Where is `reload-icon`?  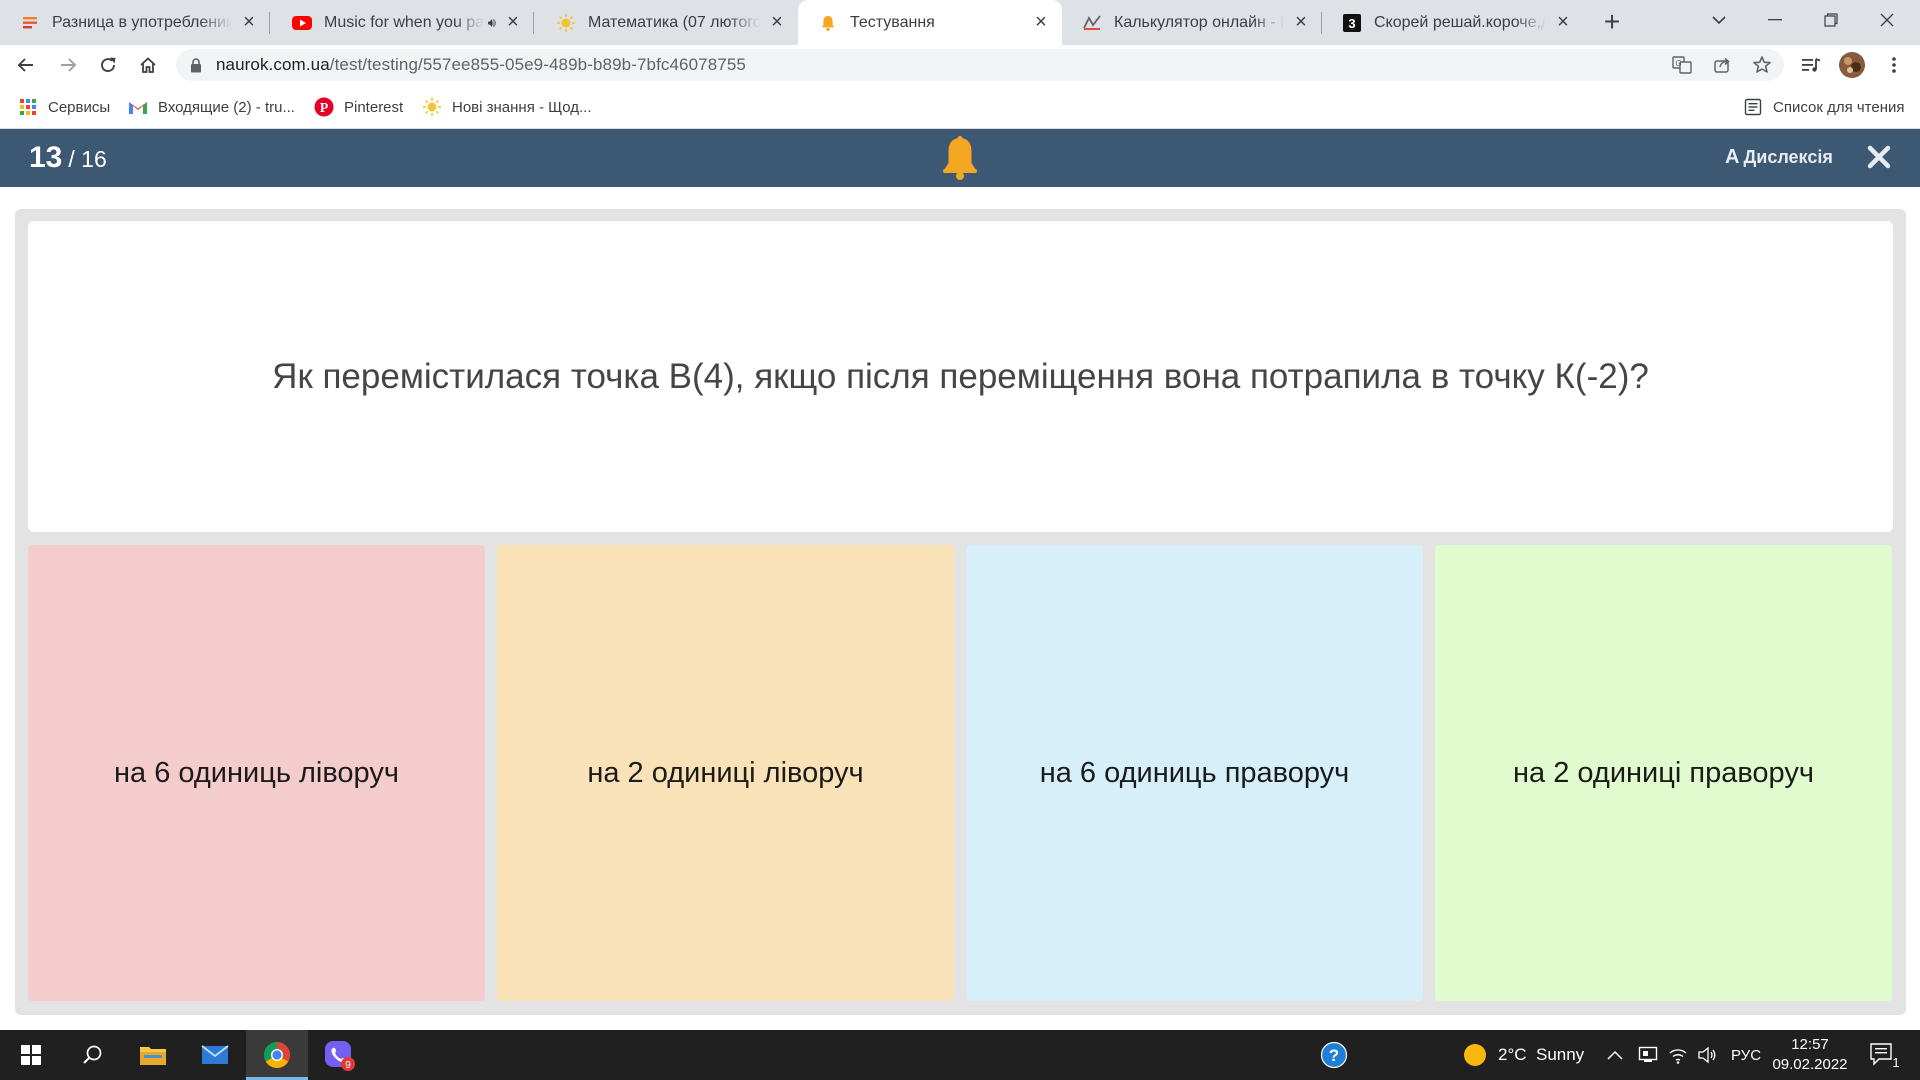 reload-icon is located at coordinates (108, 65).